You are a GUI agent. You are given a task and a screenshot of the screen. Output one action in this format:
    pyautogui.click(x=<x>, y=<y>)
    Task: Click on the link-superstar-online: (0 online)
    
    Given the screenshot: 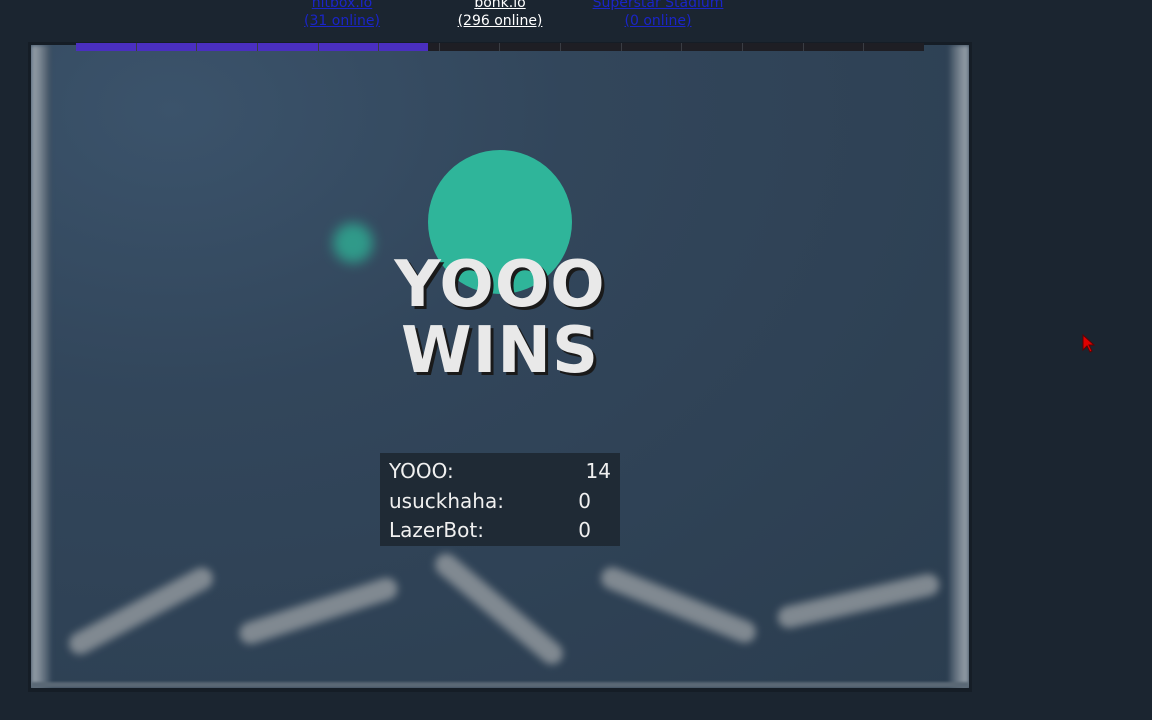 What is the action you would take?
    pyautogui.click(x=658, y=21)
    